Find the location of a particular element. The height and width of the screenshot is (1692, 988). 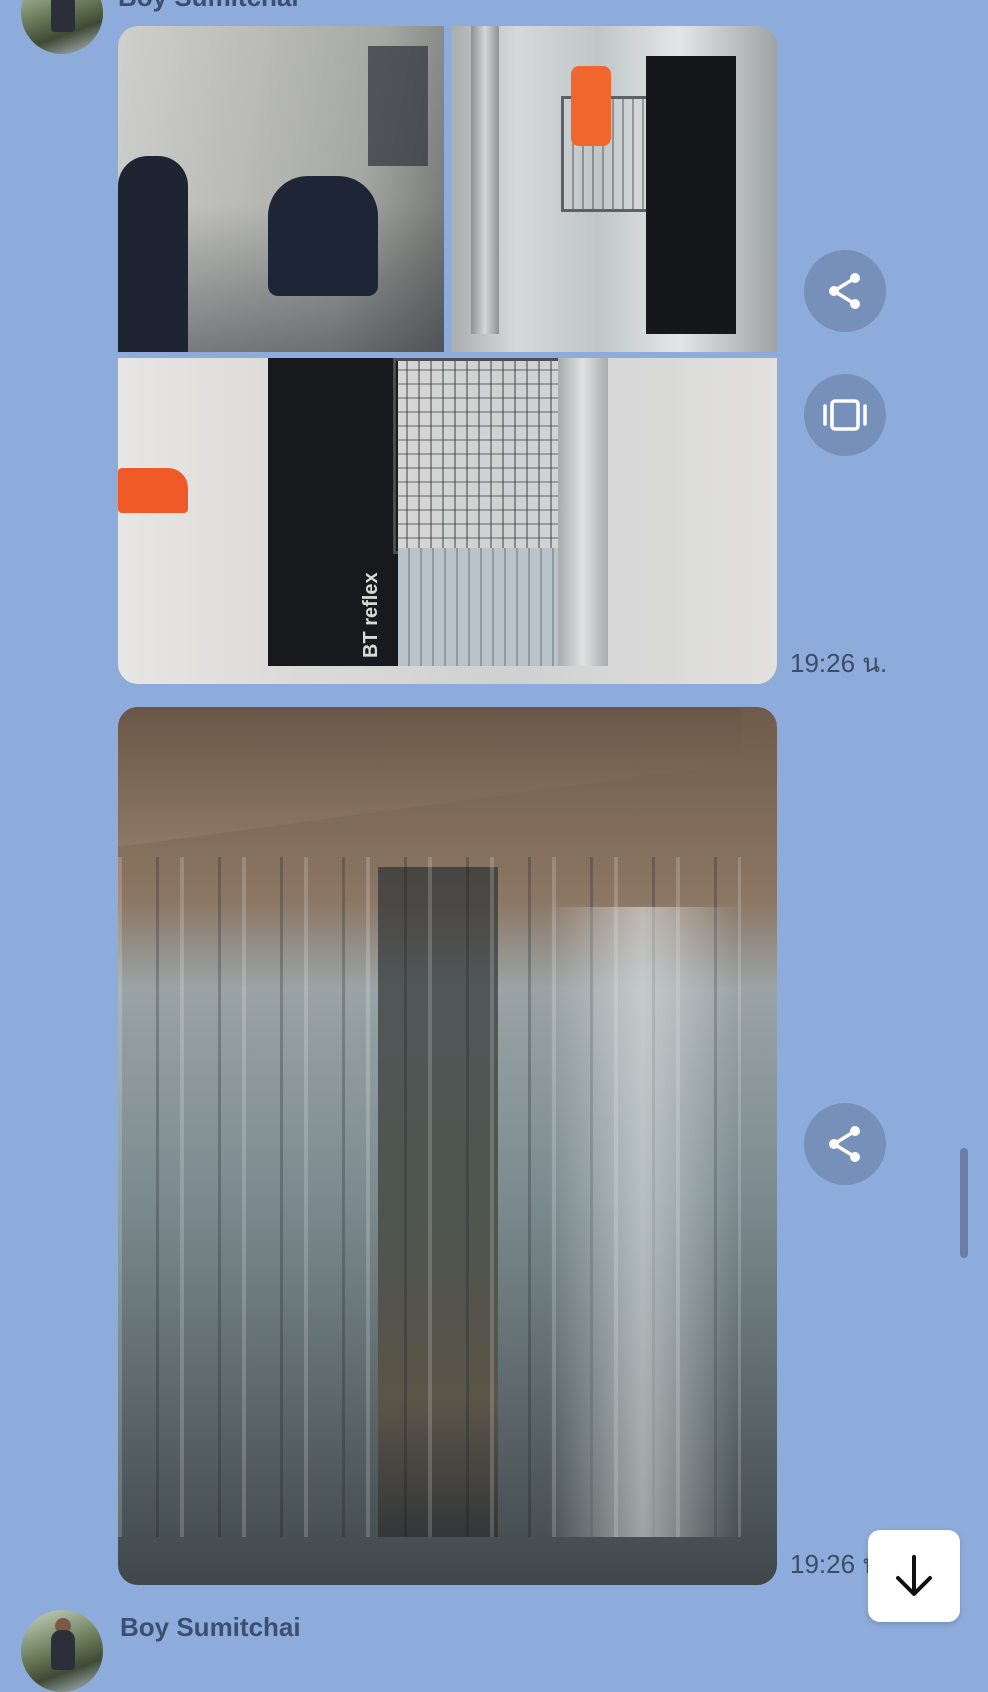

message-time-1: 19:26 น. is located at coordinates (839, 663).